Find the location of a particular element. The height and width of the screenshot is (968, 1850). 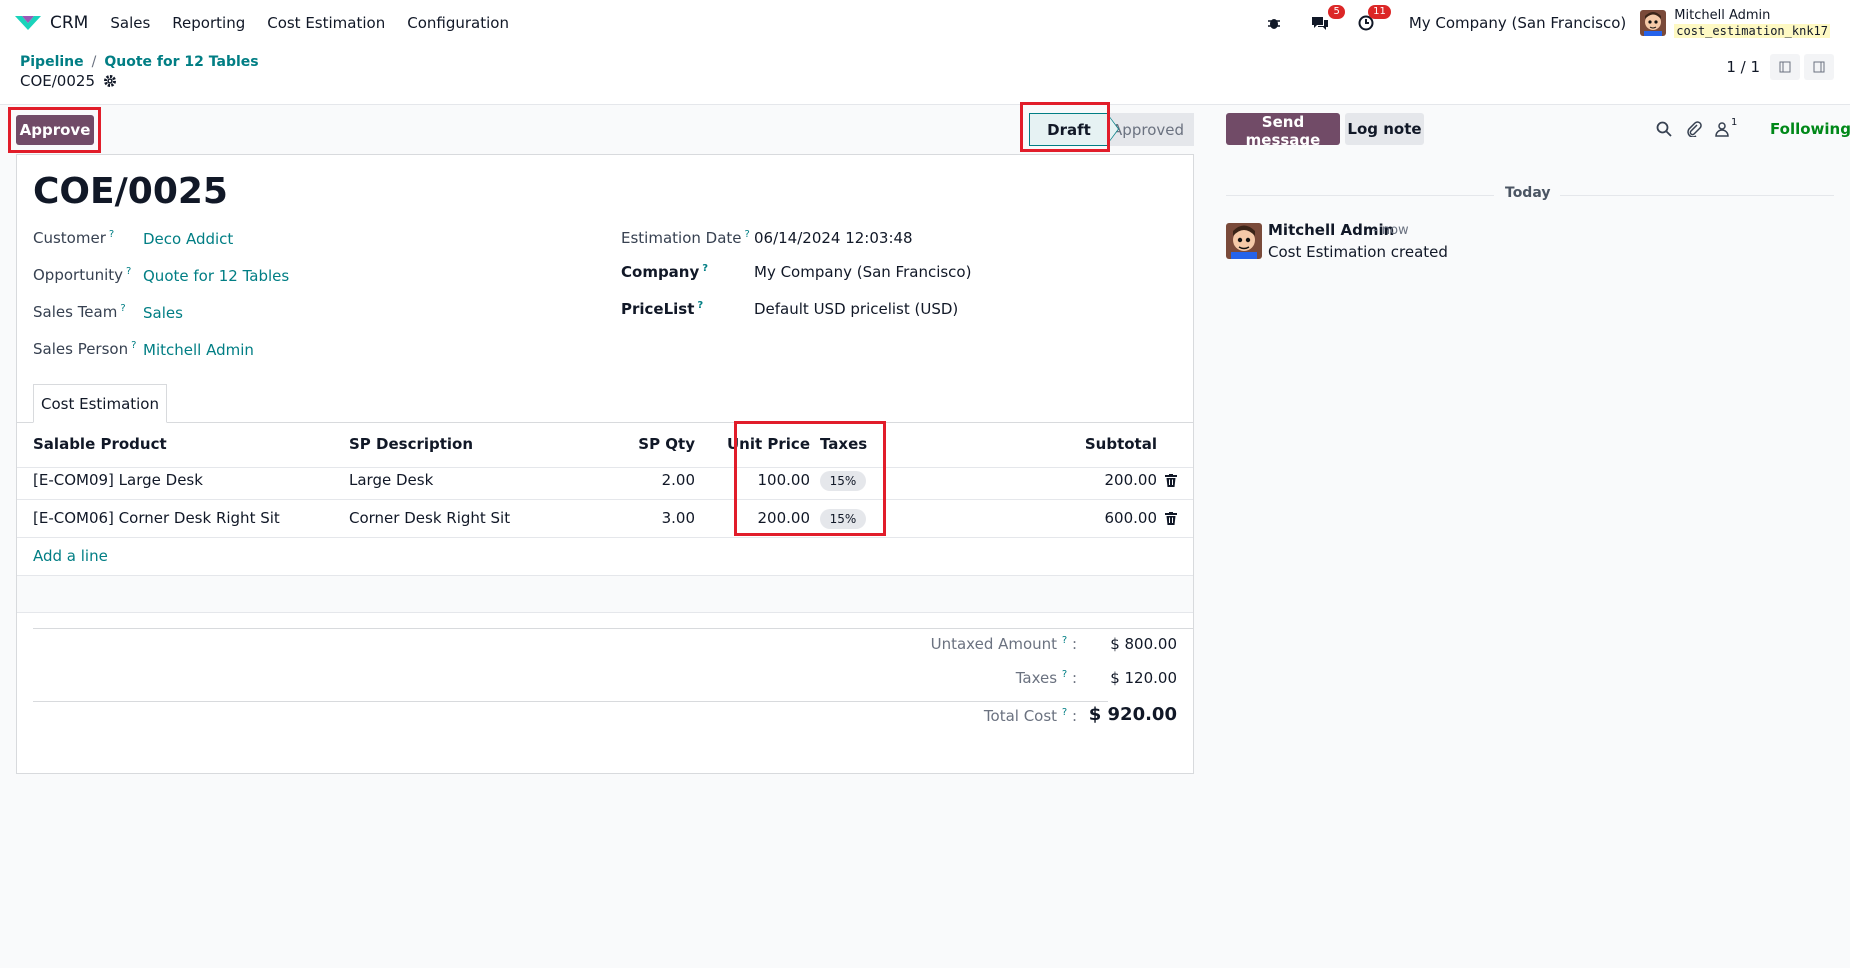

line-description: Large Desk is located at coordinates (391, 480).